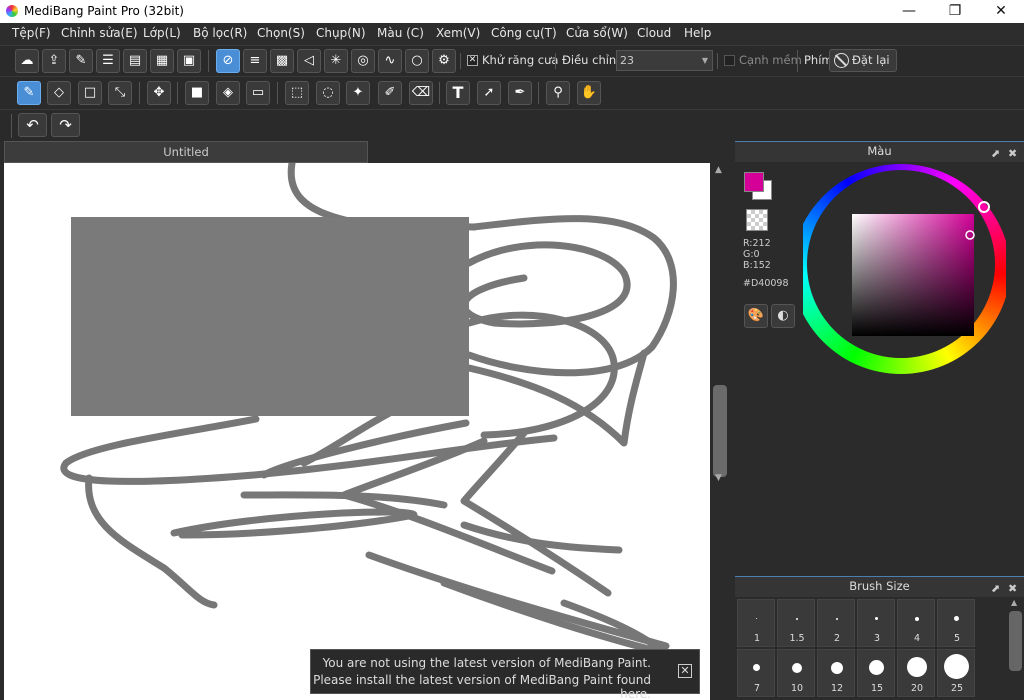 The width and height of the screenshot is (1024, 700). Describe the element at coordinates (796, 623) in the screenshot. I see `brush-size-option: 1.5` at that location.